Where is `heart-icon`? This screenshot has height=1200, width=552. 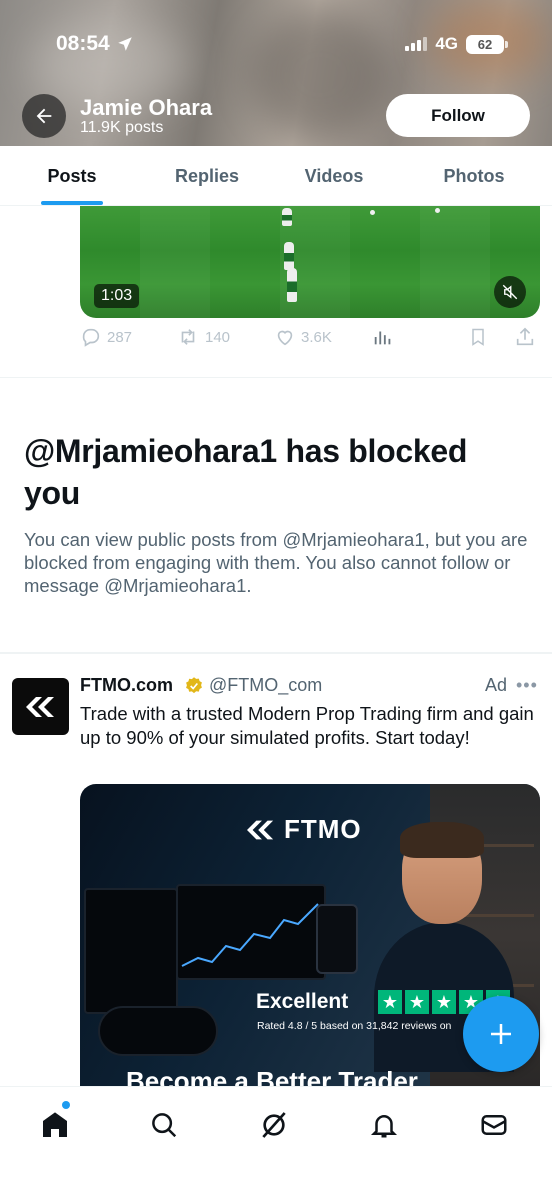 heart-icon is located at coordinates (285, 338).